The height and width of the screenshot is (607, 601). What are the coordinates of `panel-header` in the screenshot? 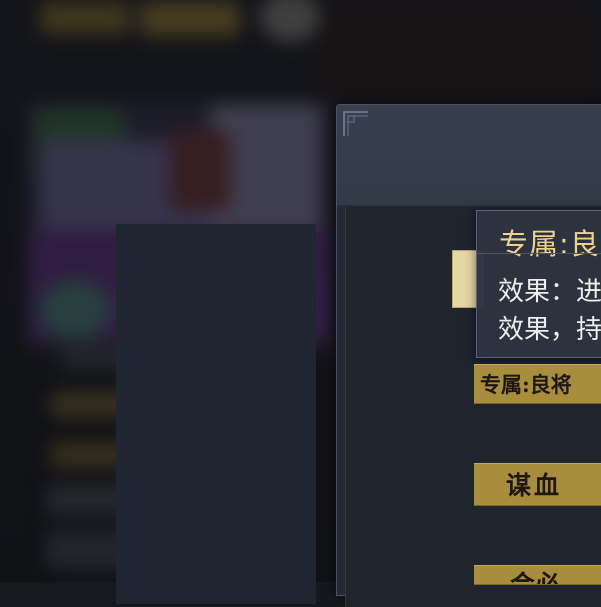 It's located at (469, 155).